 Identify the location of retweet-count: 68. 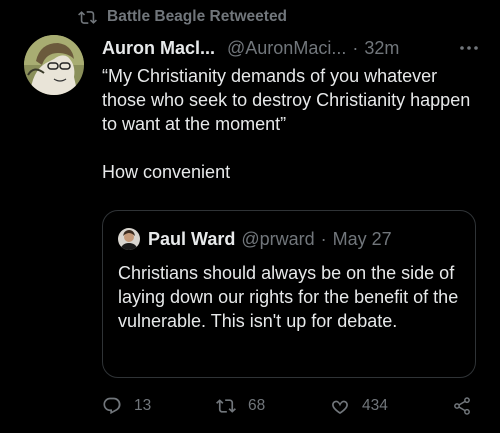
(257, 405).